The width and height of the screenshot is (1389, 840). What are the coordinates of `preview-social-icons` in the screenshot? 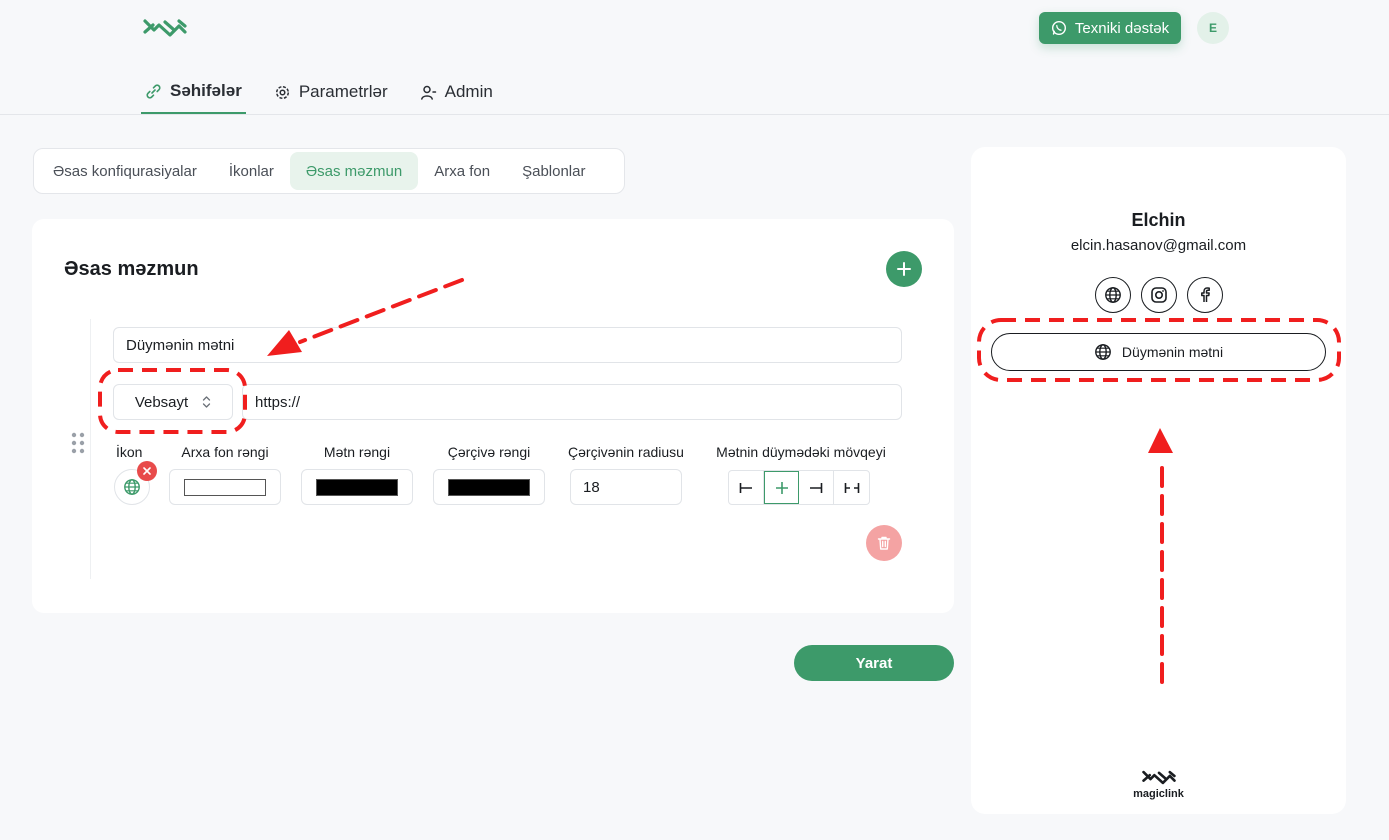 It's located at (1159, 295).